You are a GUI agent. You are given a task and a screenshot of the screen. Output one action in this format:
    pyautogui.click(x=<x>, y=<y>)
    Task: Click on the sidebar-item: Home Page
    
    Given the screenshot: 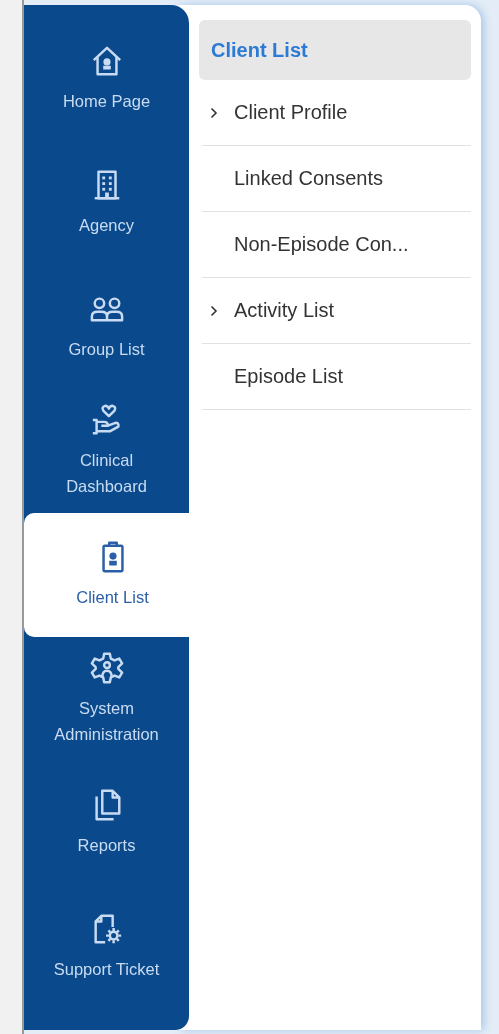 What is the action you would take?
    pyautogui.click(x=106, y=79)
    